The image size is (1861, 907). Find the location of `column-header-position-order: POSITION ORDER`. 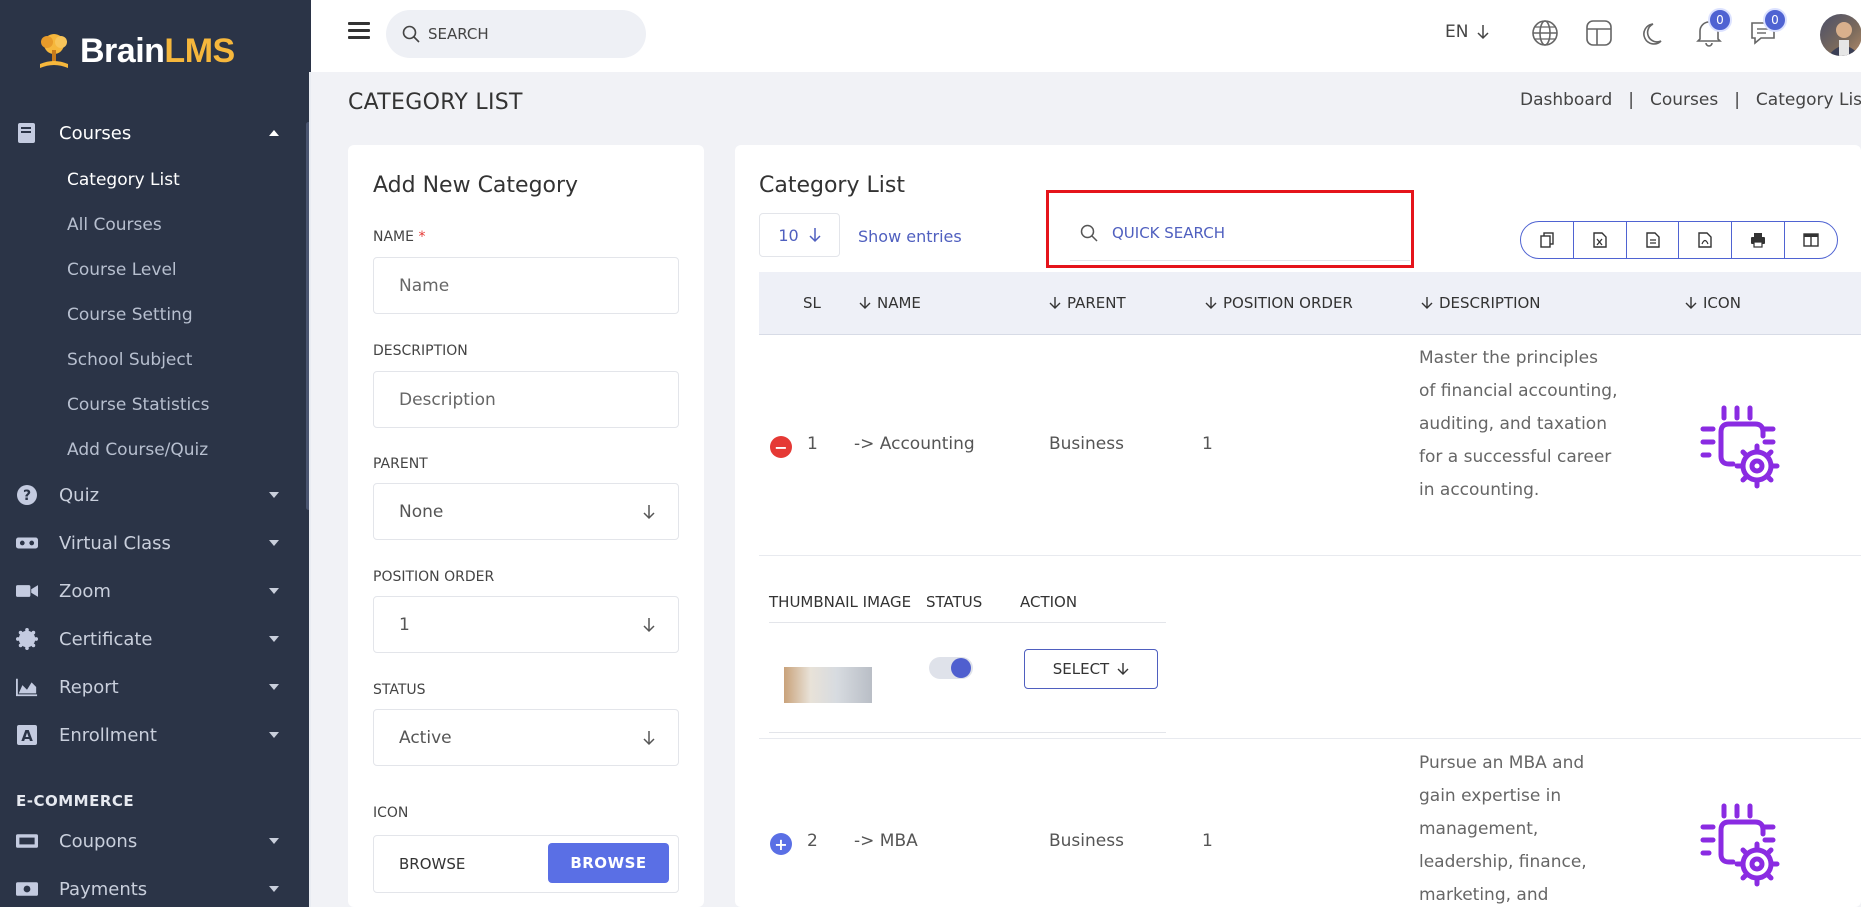

column-header-position-order: POSITION ORDER is located at coordinates (1279, 303).